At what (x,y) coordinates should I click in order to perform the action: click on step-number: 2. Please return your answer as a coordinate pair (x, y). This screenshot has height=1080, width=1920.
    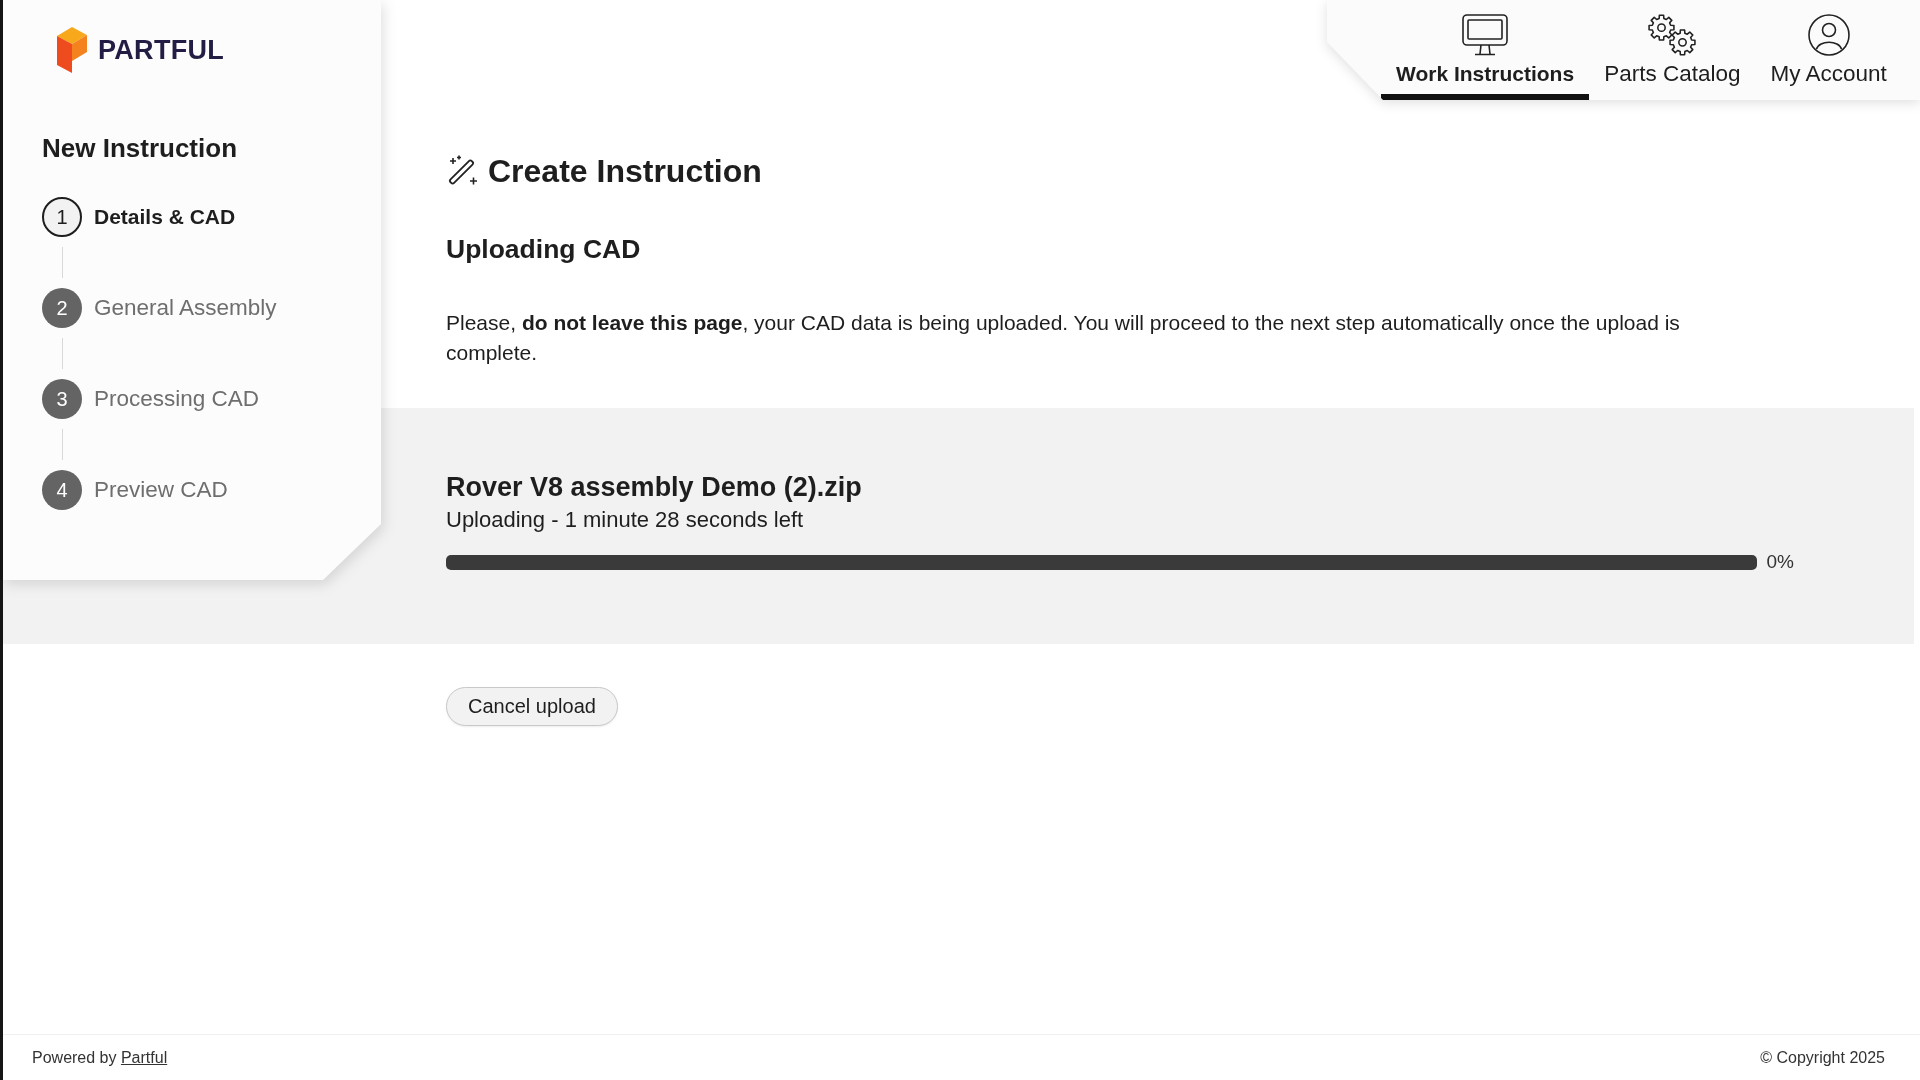
    Looking at the image, I should click on (62, 308).